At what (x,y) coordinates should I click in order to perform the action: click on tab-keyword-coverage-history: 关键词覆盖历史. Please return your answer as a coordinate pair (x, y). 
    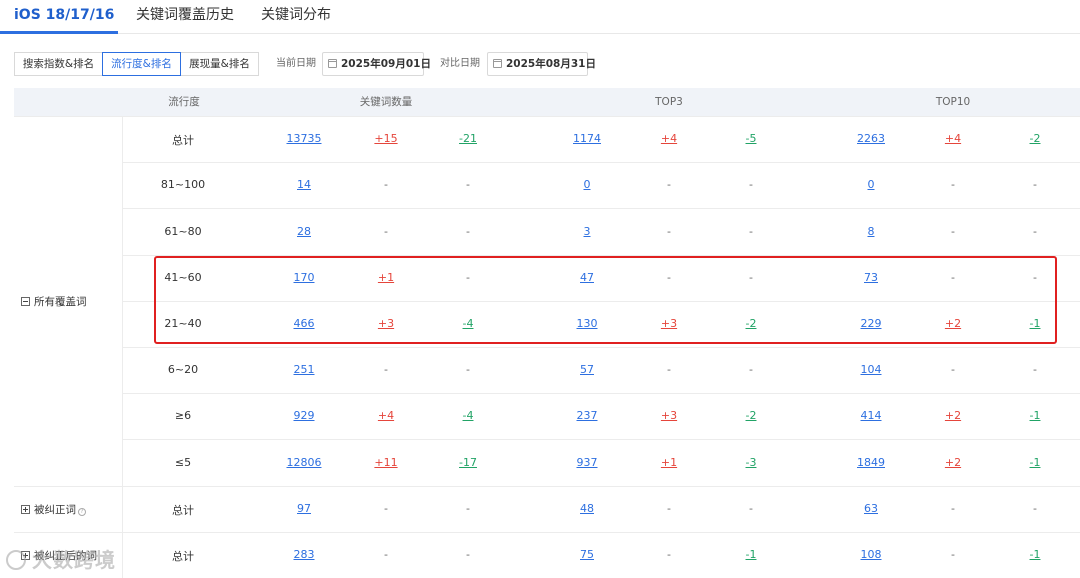
    Looking at the image, I should click on (185, 17).